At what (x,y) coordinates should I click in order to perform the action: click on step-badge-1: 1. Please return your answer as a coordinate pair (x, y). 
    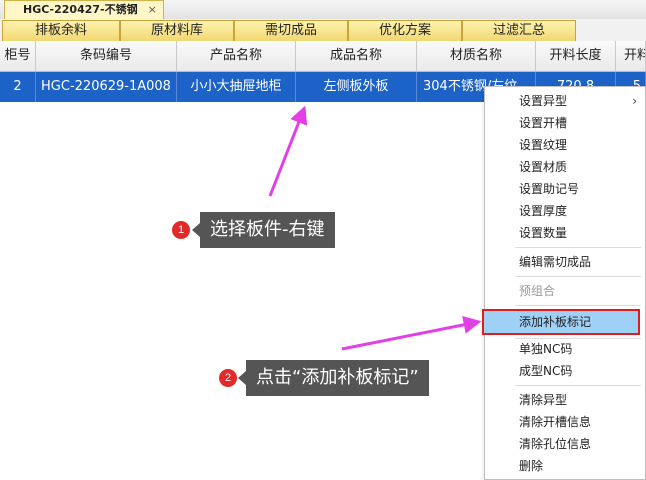
    Looking at the image, I should click on (181, 230).